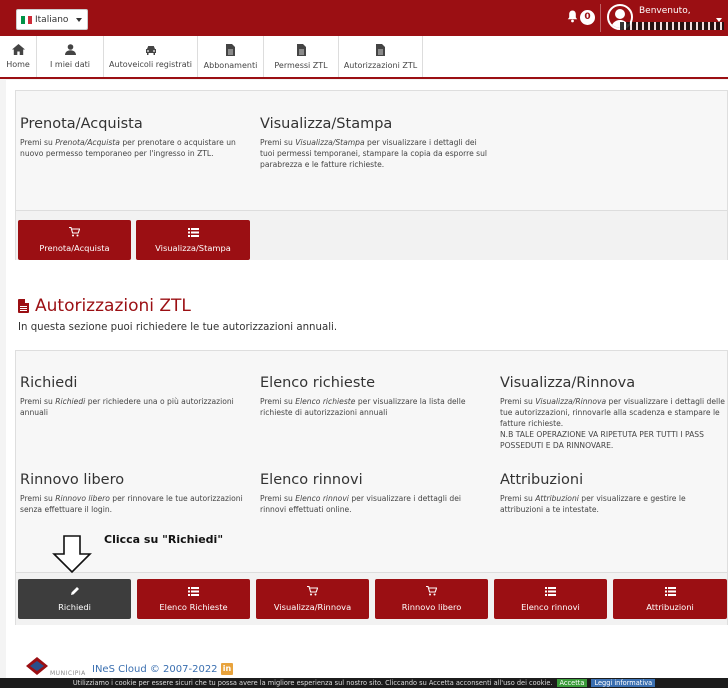  What do you see at coordinates (70, 50) in the screenshot?
I see `user-icon` at bounding box center [70, 50].